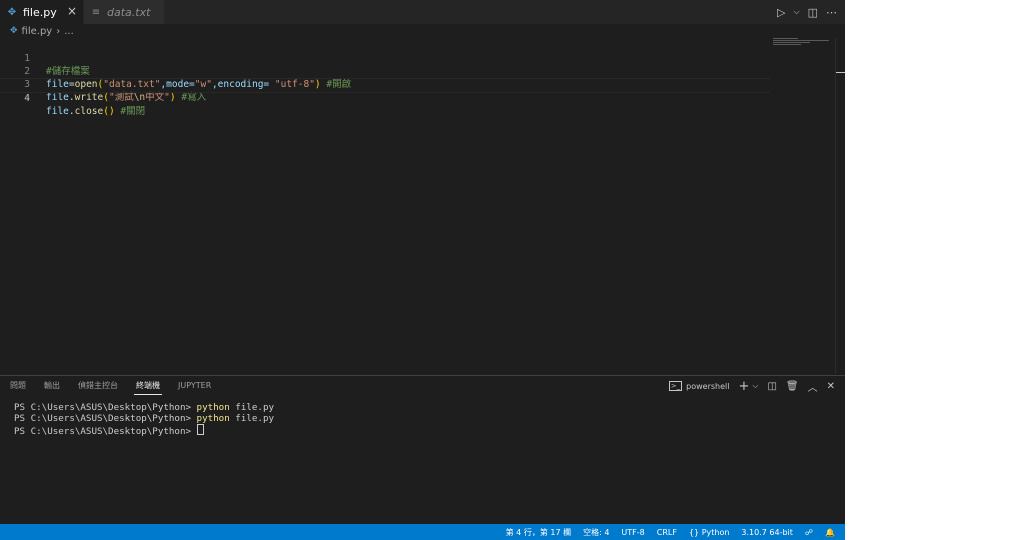  I want to click on code-token: 中文", so click(157, 97).